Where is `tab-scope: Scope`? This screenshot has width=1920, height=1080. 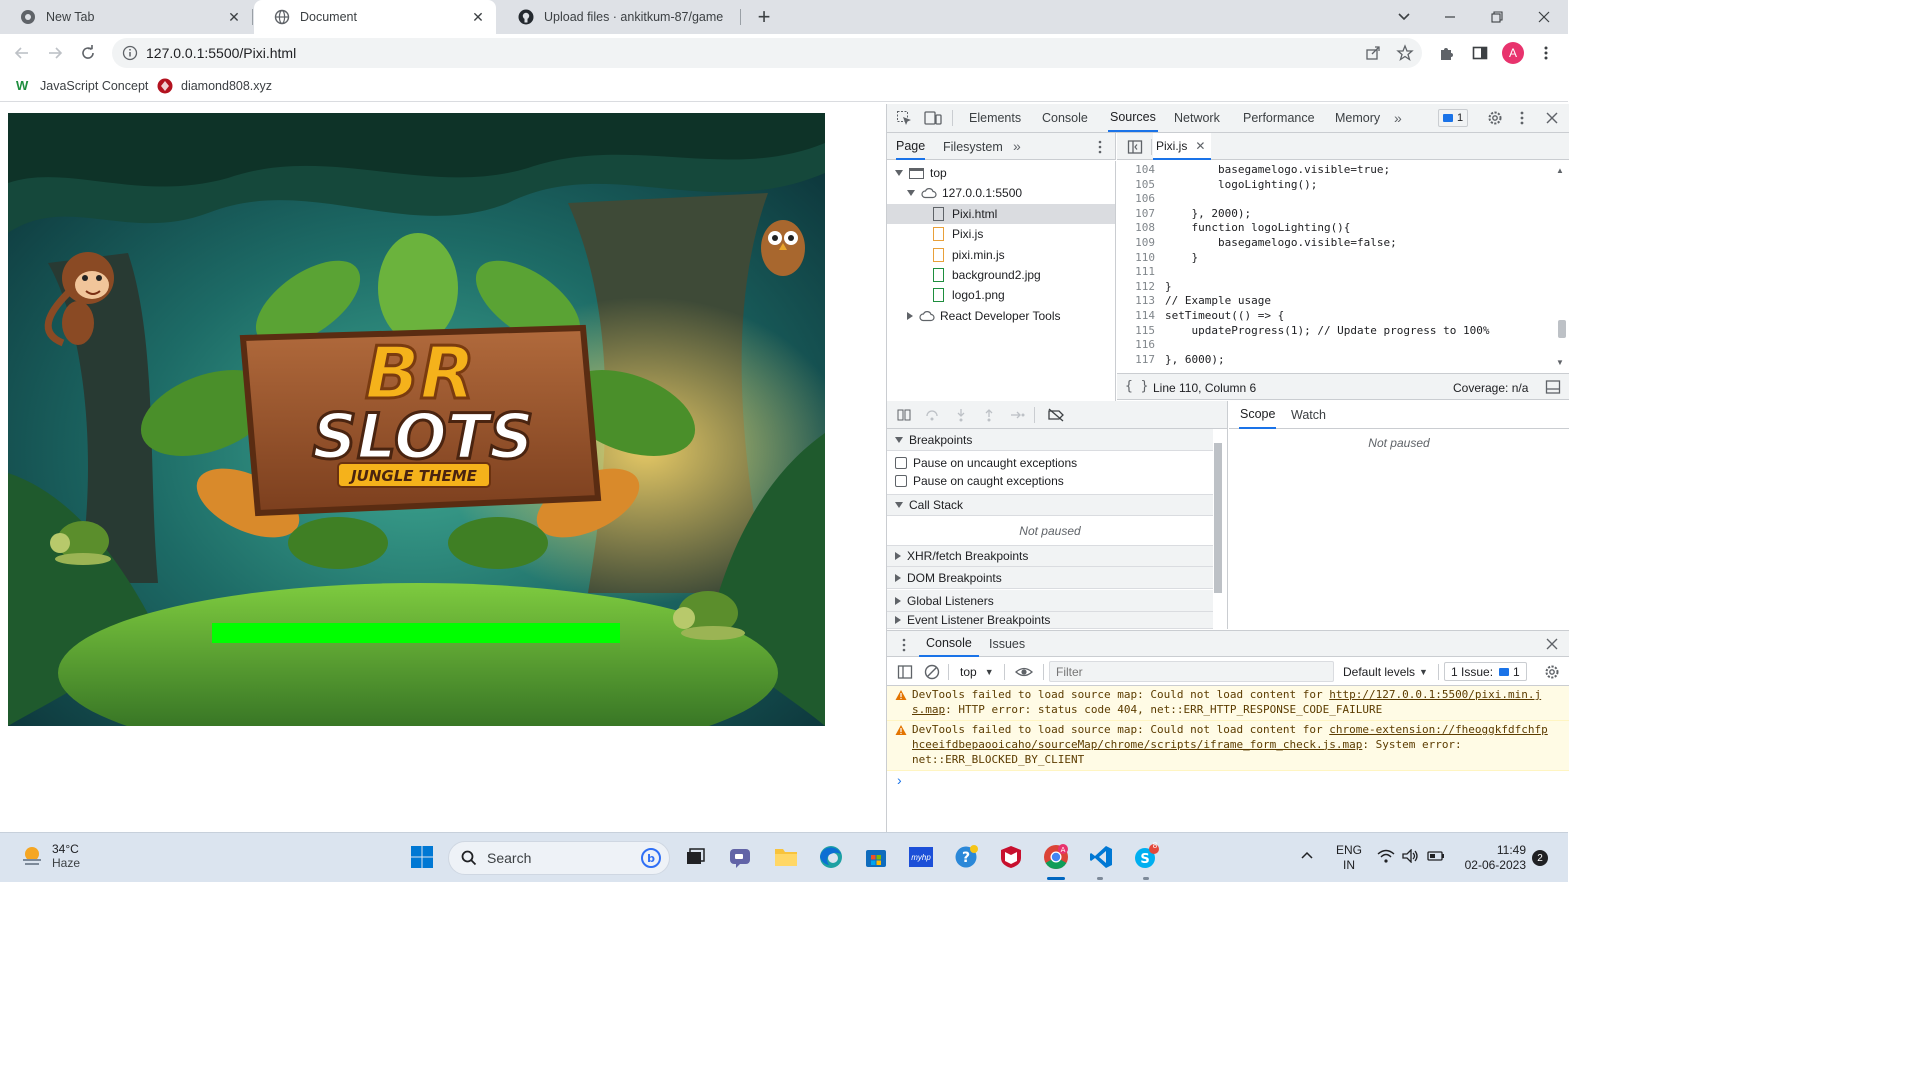 tab-scope: Scope is located at coordinates (1258, 415).